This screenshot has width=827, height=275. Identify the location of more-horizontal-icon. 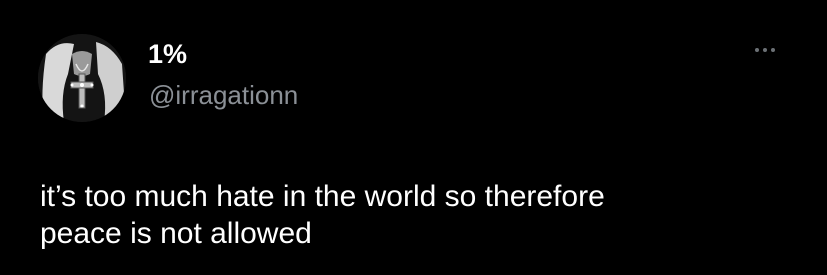
(757, 50).